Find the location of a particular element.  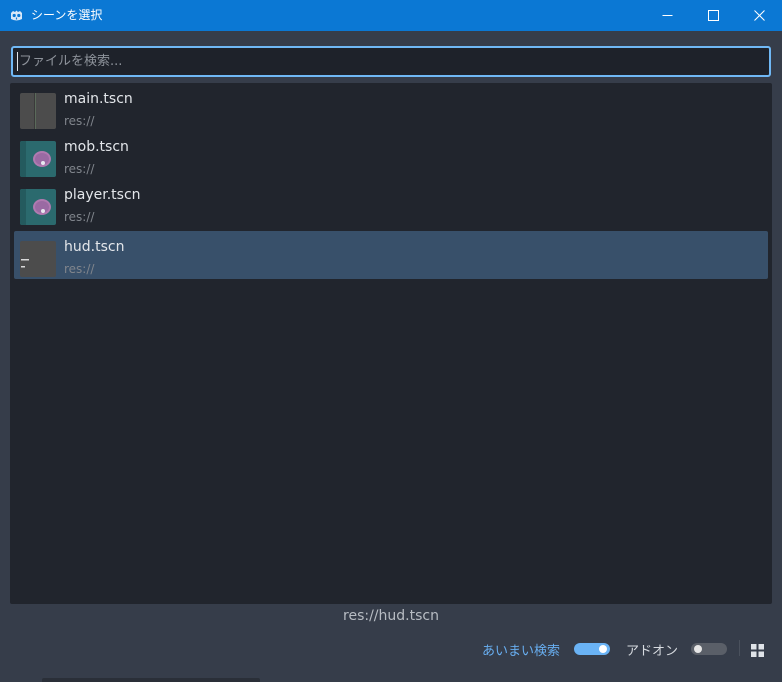

list-item-hud: hud.tscn res:// is located at coordinates (391, 255).